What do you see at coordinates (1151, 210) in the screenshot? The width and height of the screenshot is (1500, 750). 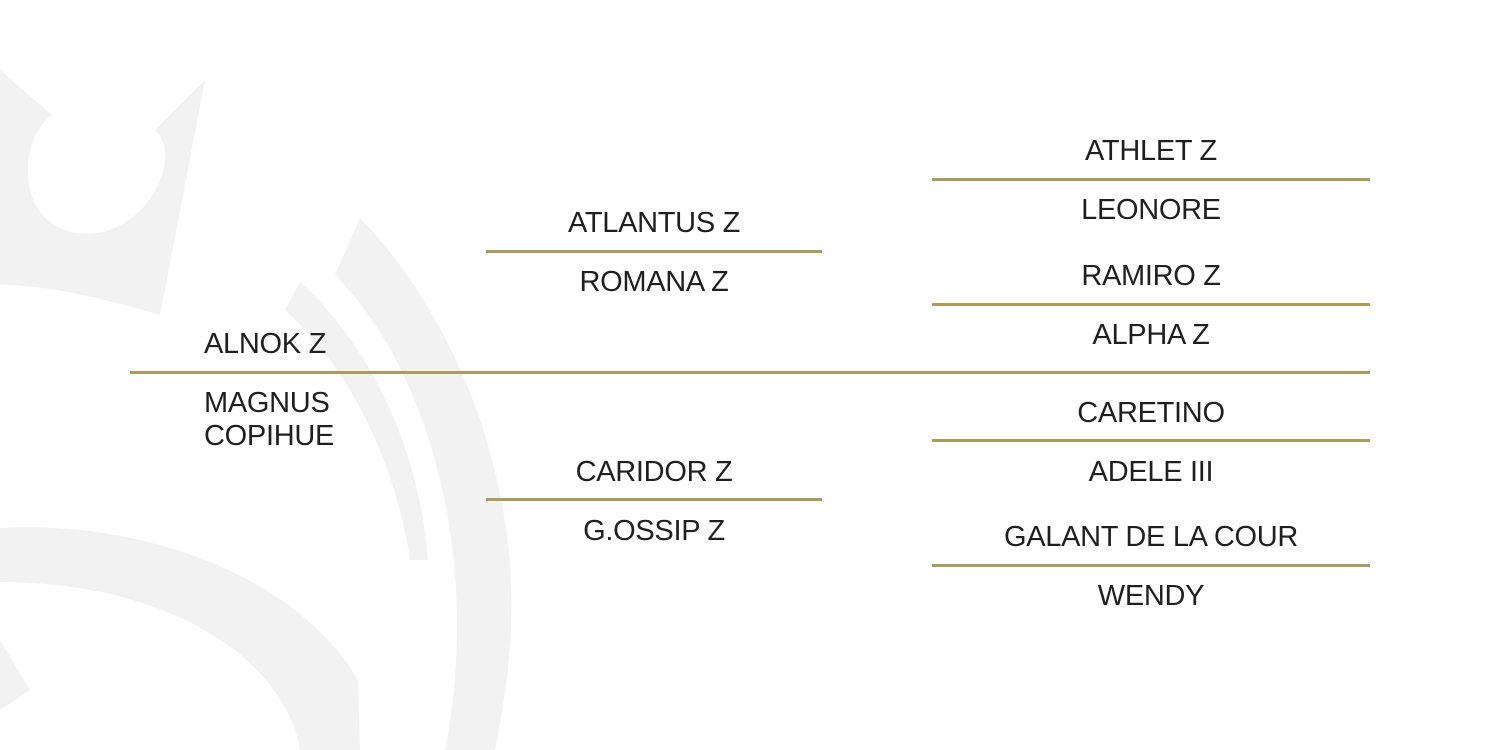 I see `atlantus-dam-name: LEONORE` at bounding box center [1151, 210].